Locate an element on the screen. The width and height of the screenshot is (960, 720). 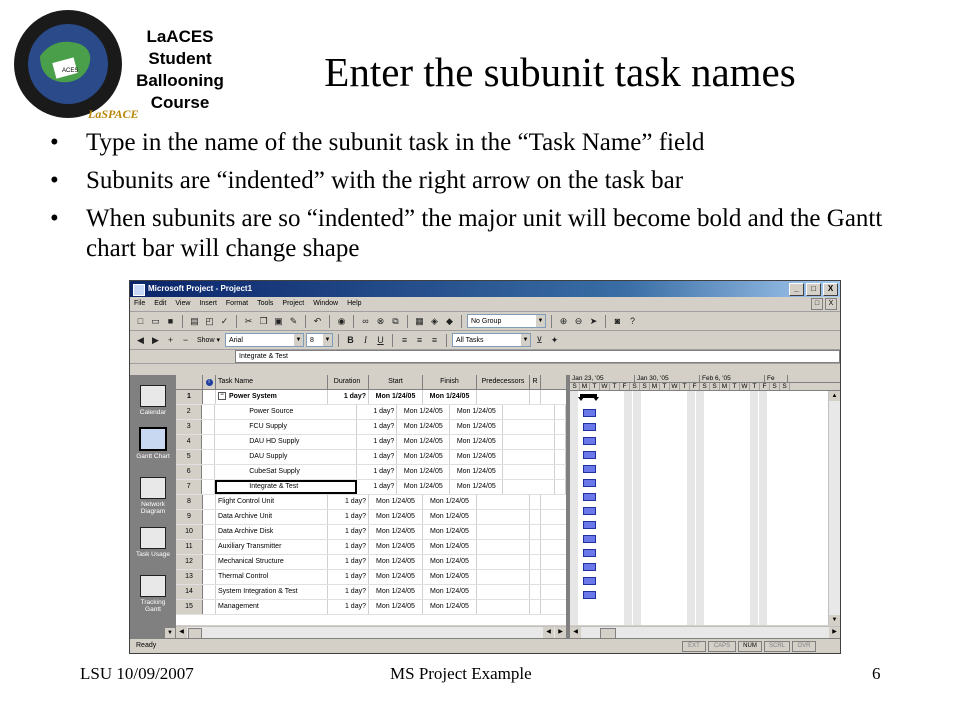
table-row: 3 FCU Supply 1 day? Mon 1/24/05 Mon 1/24/05 is located at coordinates (371, 427).